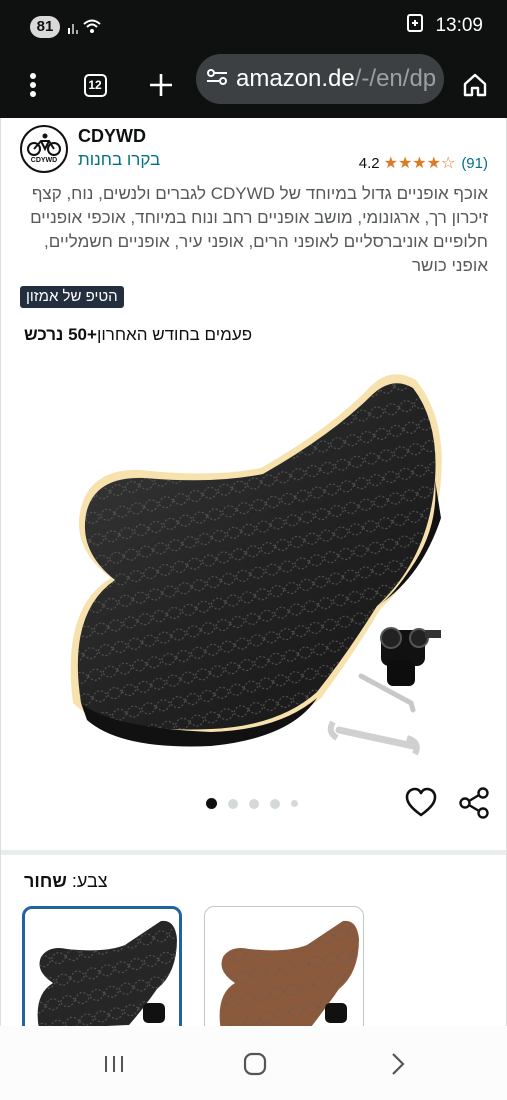  Describe the element at coordinates (398, 1064) in the screenshot. I see `back-icon` at that location.